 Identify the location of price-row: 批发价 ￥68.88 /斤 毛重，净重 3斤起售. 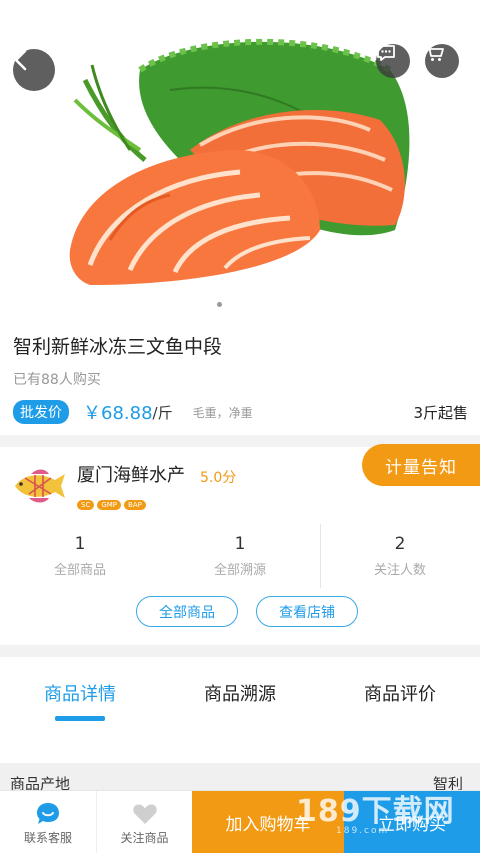
(240, 412).